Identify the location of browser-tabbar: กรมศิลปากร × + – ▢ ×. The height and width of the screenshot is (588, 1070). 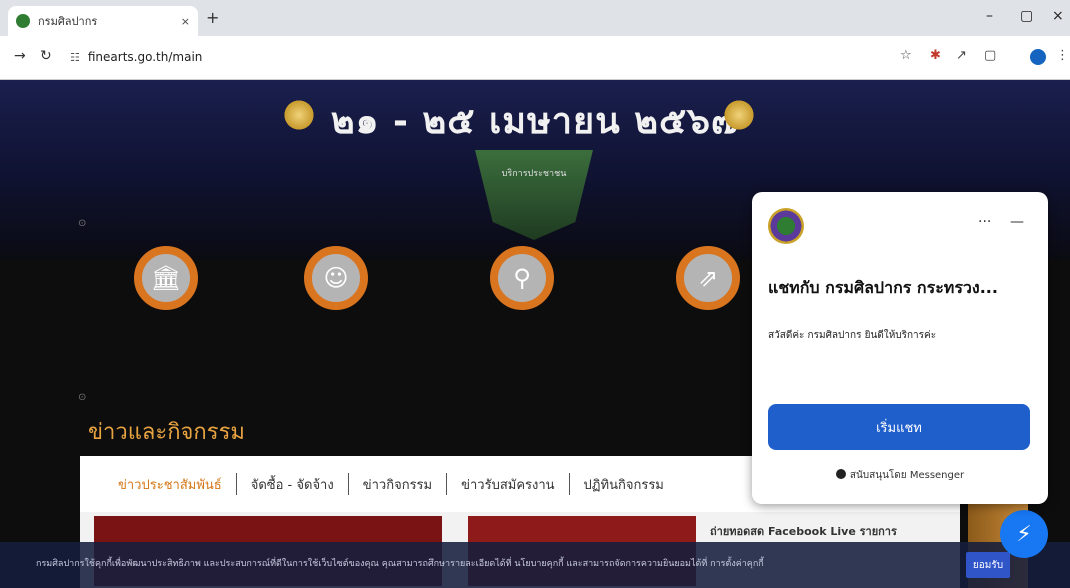
(535, 18).